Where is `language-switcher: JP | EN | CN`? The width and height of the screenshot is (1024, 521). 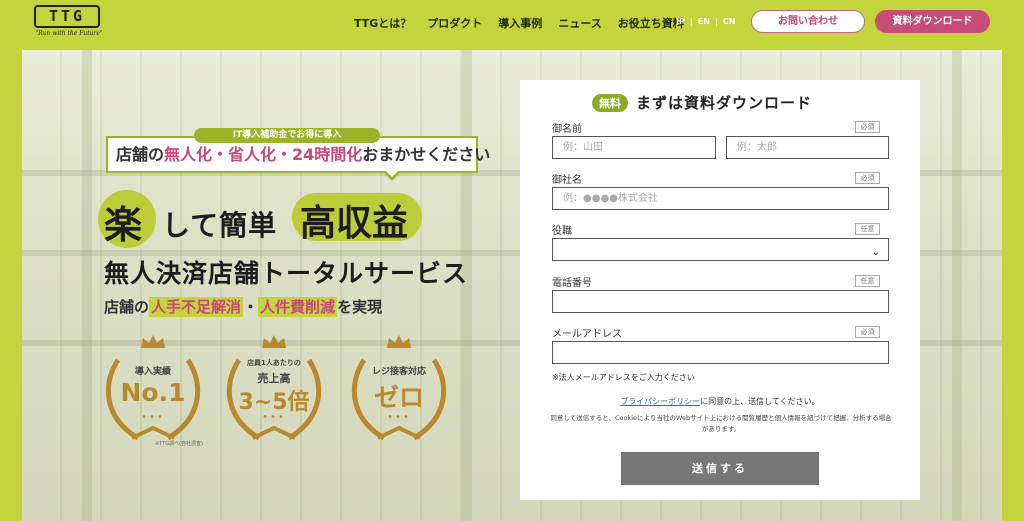
language-switcher: JP | EN | CN is located at coordinates (705, 21).